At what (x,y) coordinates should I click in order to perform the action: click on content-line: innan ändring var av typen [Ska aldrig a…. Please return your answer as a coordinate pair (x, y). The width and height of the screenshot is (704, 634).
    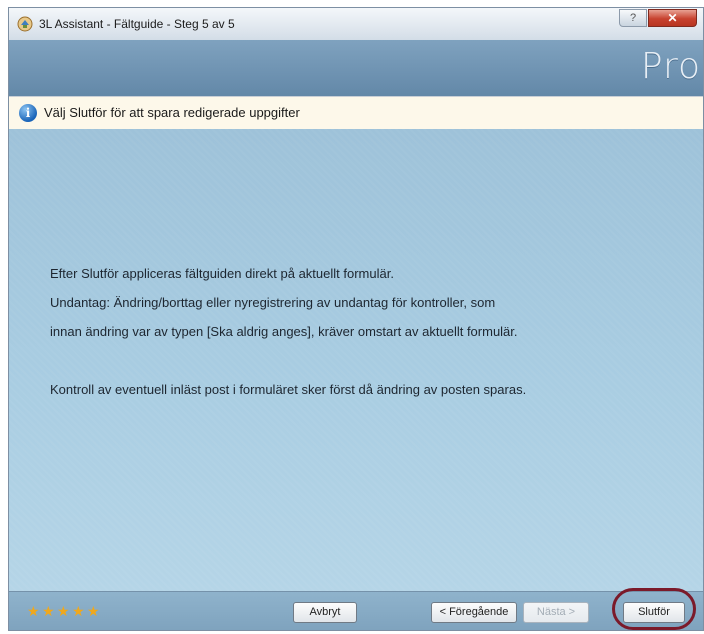
    Looking at the image, I should click on (284, 331).